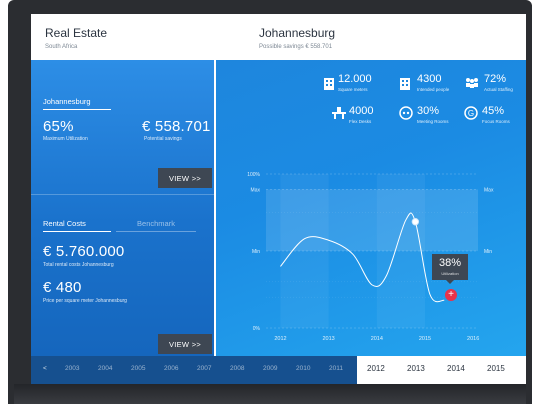 This screenshot has height=404, width=540. Describe the element at coordinates (303, 368) in the screenshot. I see `timeline-year-2010: 2010` at that location.